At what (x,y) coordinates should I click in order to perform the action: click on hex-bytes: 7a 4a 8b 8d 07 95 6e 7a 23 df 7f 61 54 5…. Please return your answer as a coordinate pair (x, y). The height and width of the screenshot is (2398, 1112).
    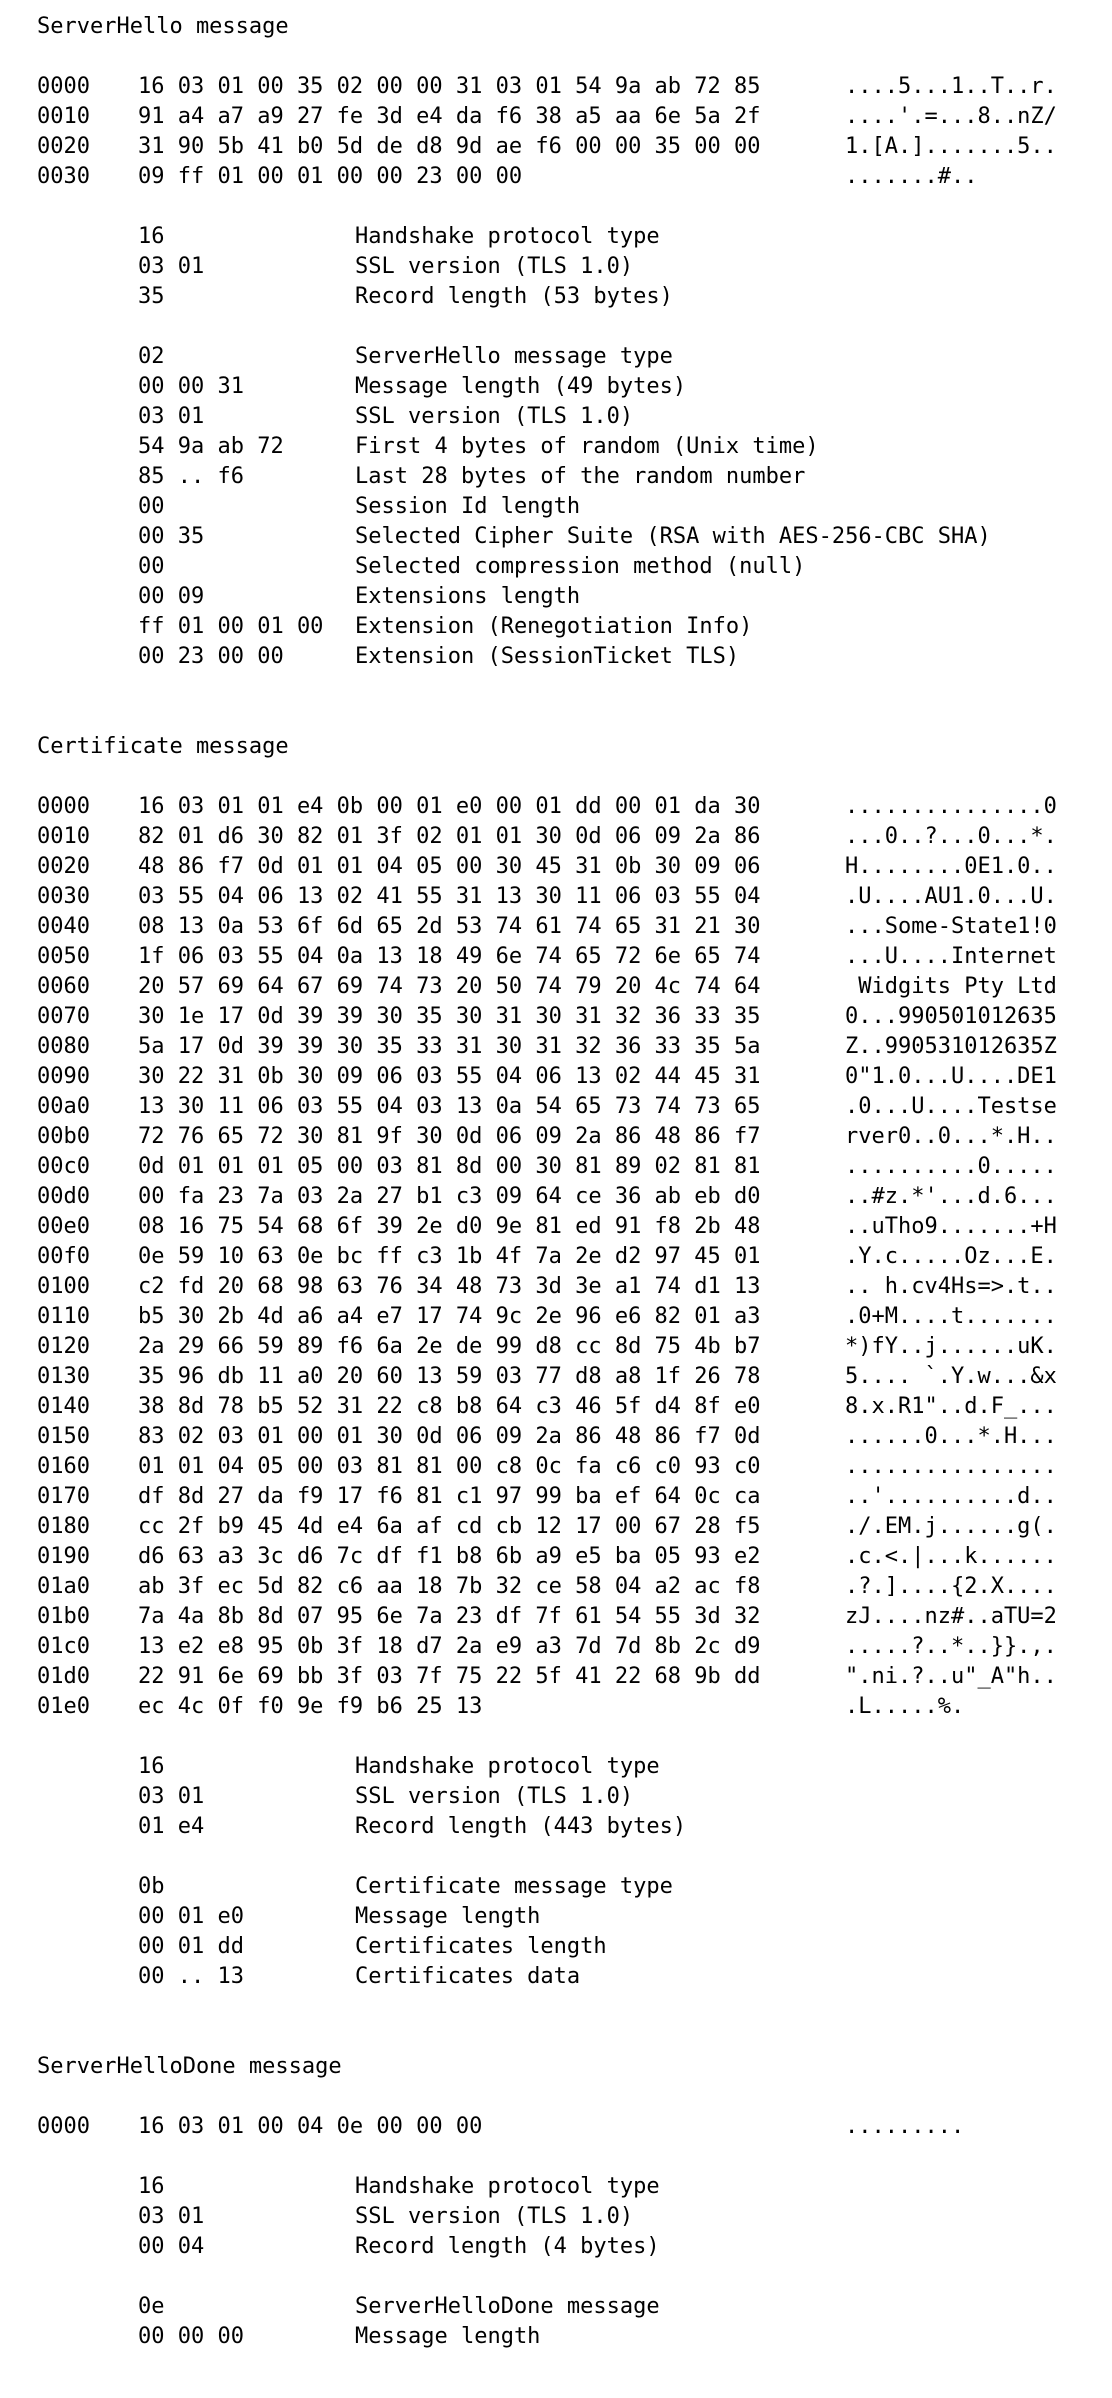
    Looking at the image, I should click on (449, 1616).